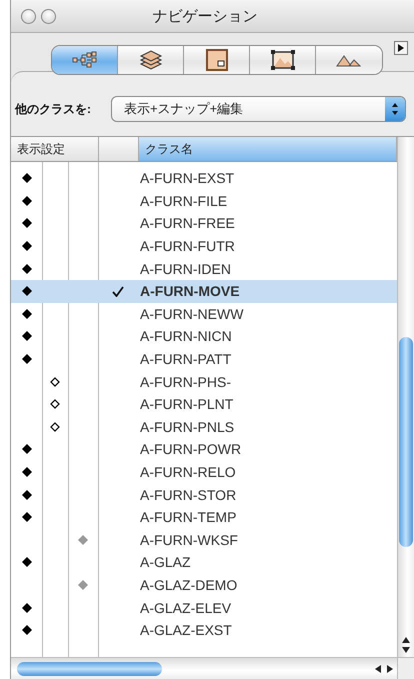 The width and height of the screenshot is (414, 679). I want to click on column-header: クラス名, so click(268, 149).